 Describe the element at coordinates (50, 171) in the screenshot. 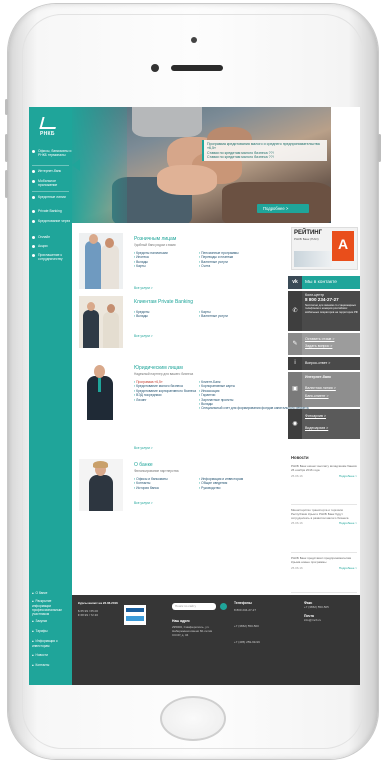

I see `sidebar-item-internet-bank: Интернет-банк` at that location.